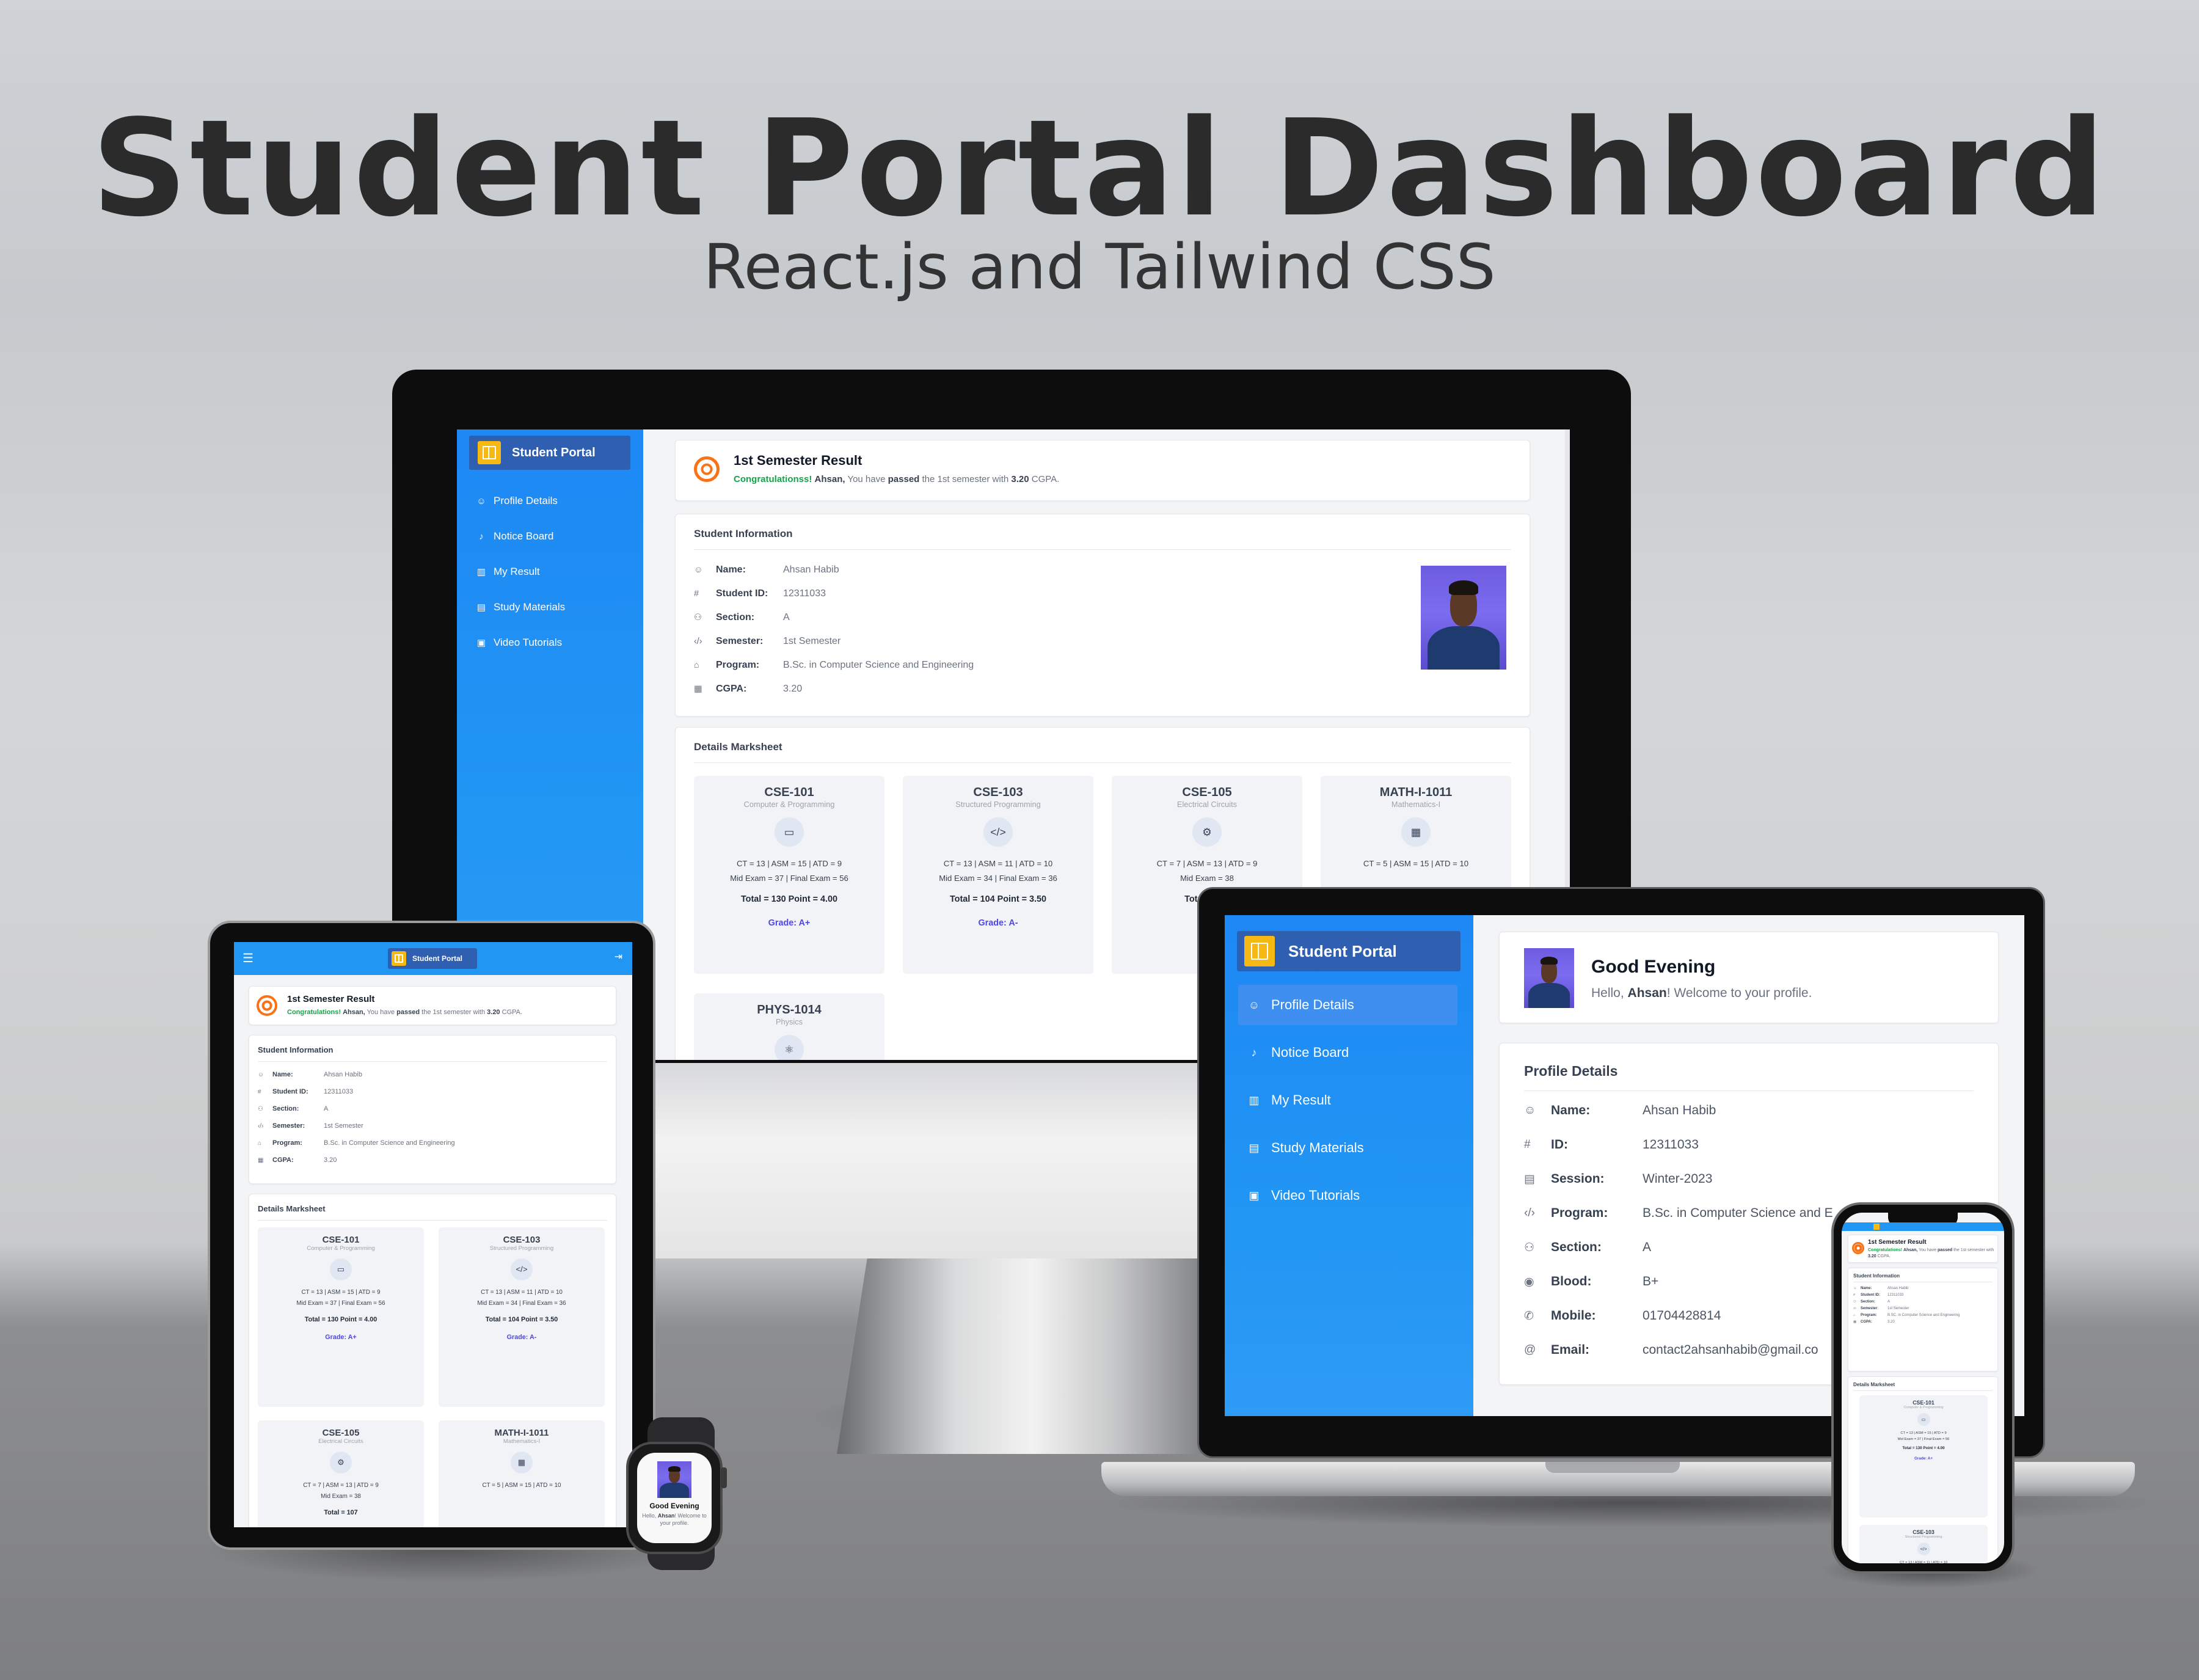 This screenshot has height=1680, width=2199. What do you see at coordinates (618, 957) in the screenshot?
I see `logout-icon: ⇥` at bounding box center [618, 957].